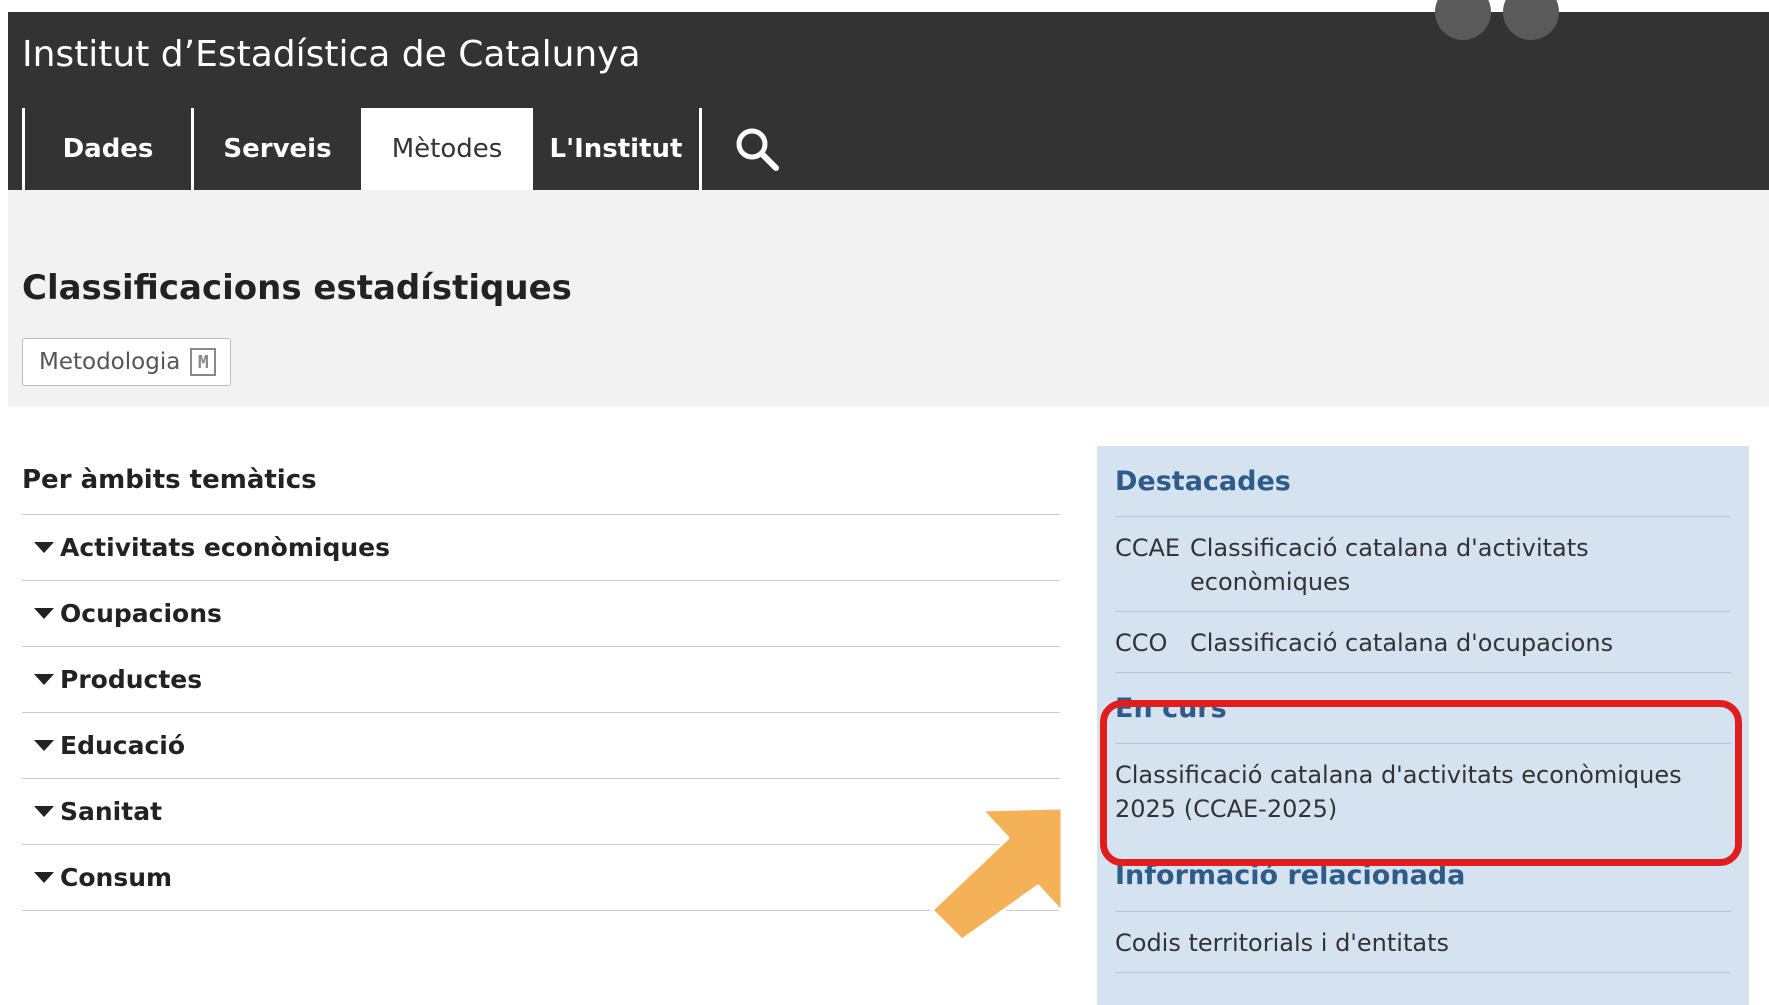 This screenshot has width=1769, height=1005. What do you see at coordinates (116, 877) in the screenshot?
I see `theme-item-label: Consum` at bounding box center [116, 877].